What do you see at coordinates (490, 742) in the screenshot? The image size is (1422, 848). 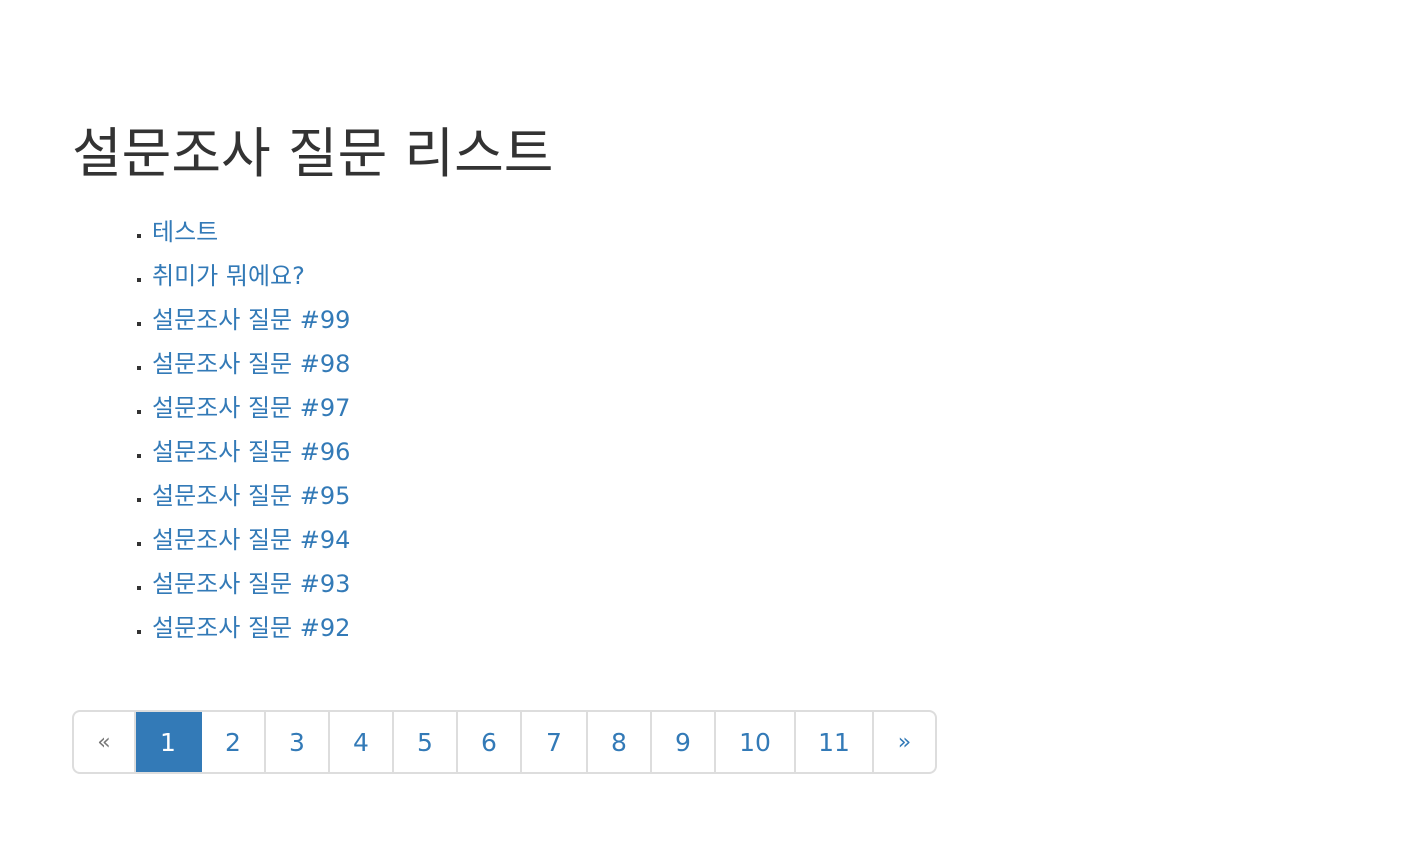 I see `page-button-6: 6` at bounding box center [490, 742].